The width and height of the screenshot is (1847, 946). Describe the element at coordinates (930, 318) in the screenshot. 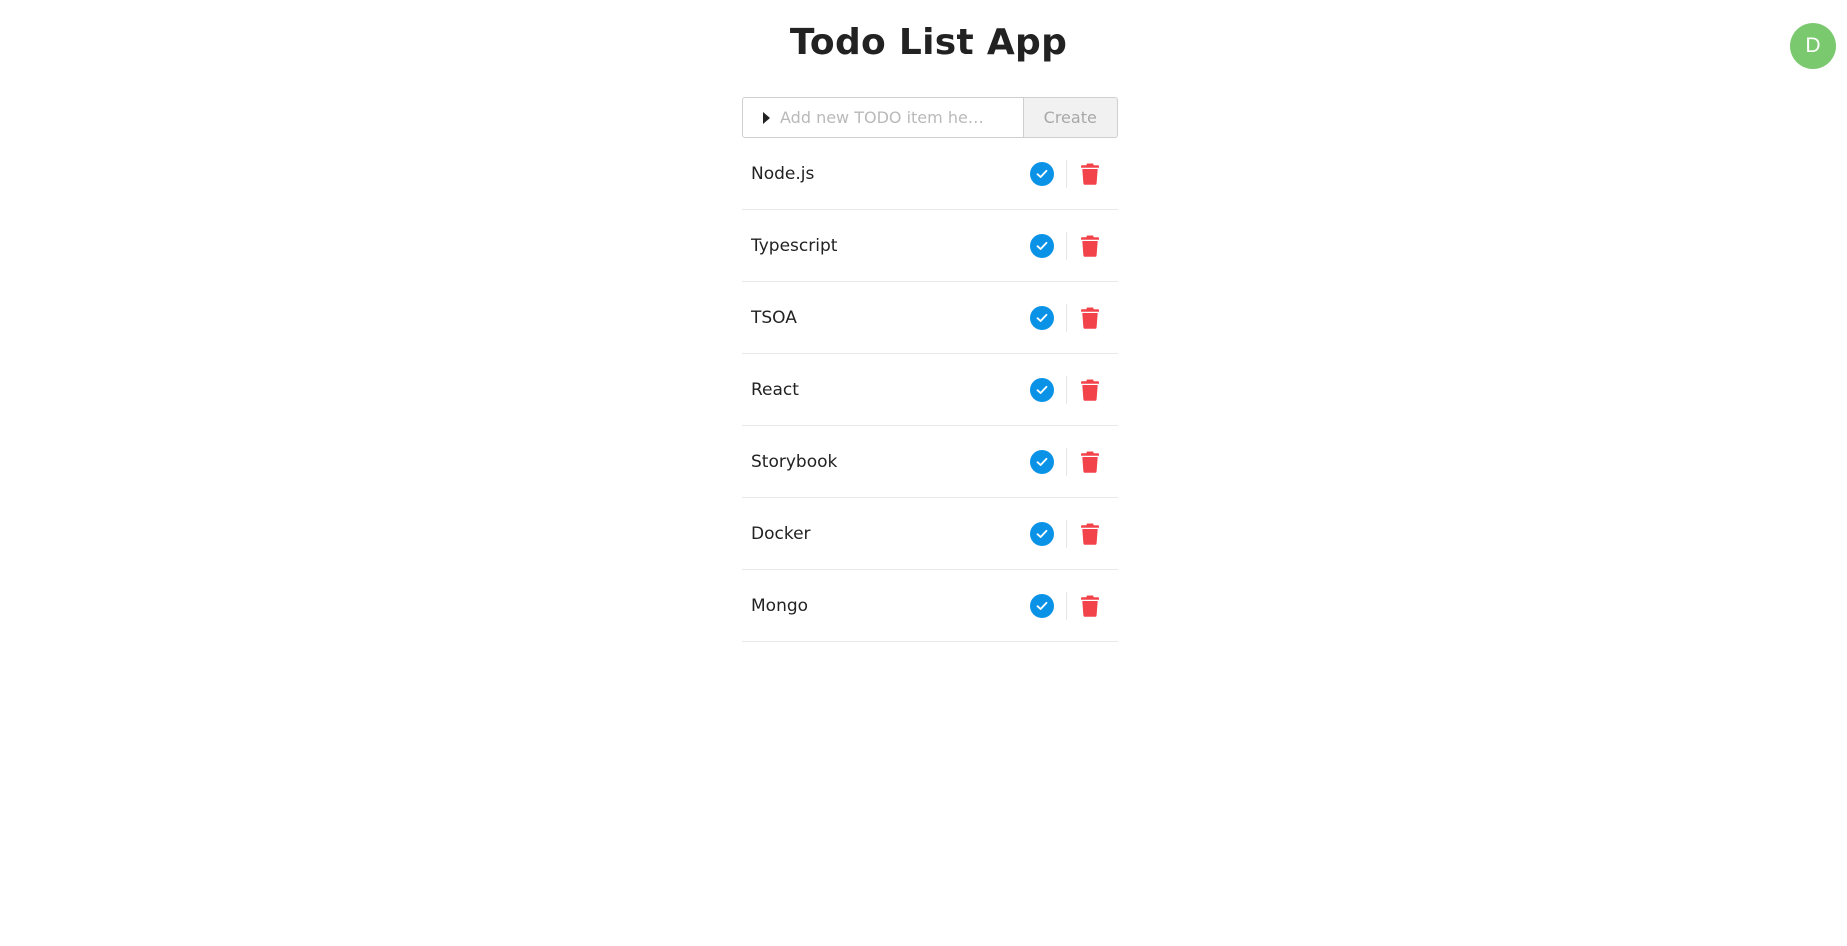

I see `todo-item: TSOA` at that location.